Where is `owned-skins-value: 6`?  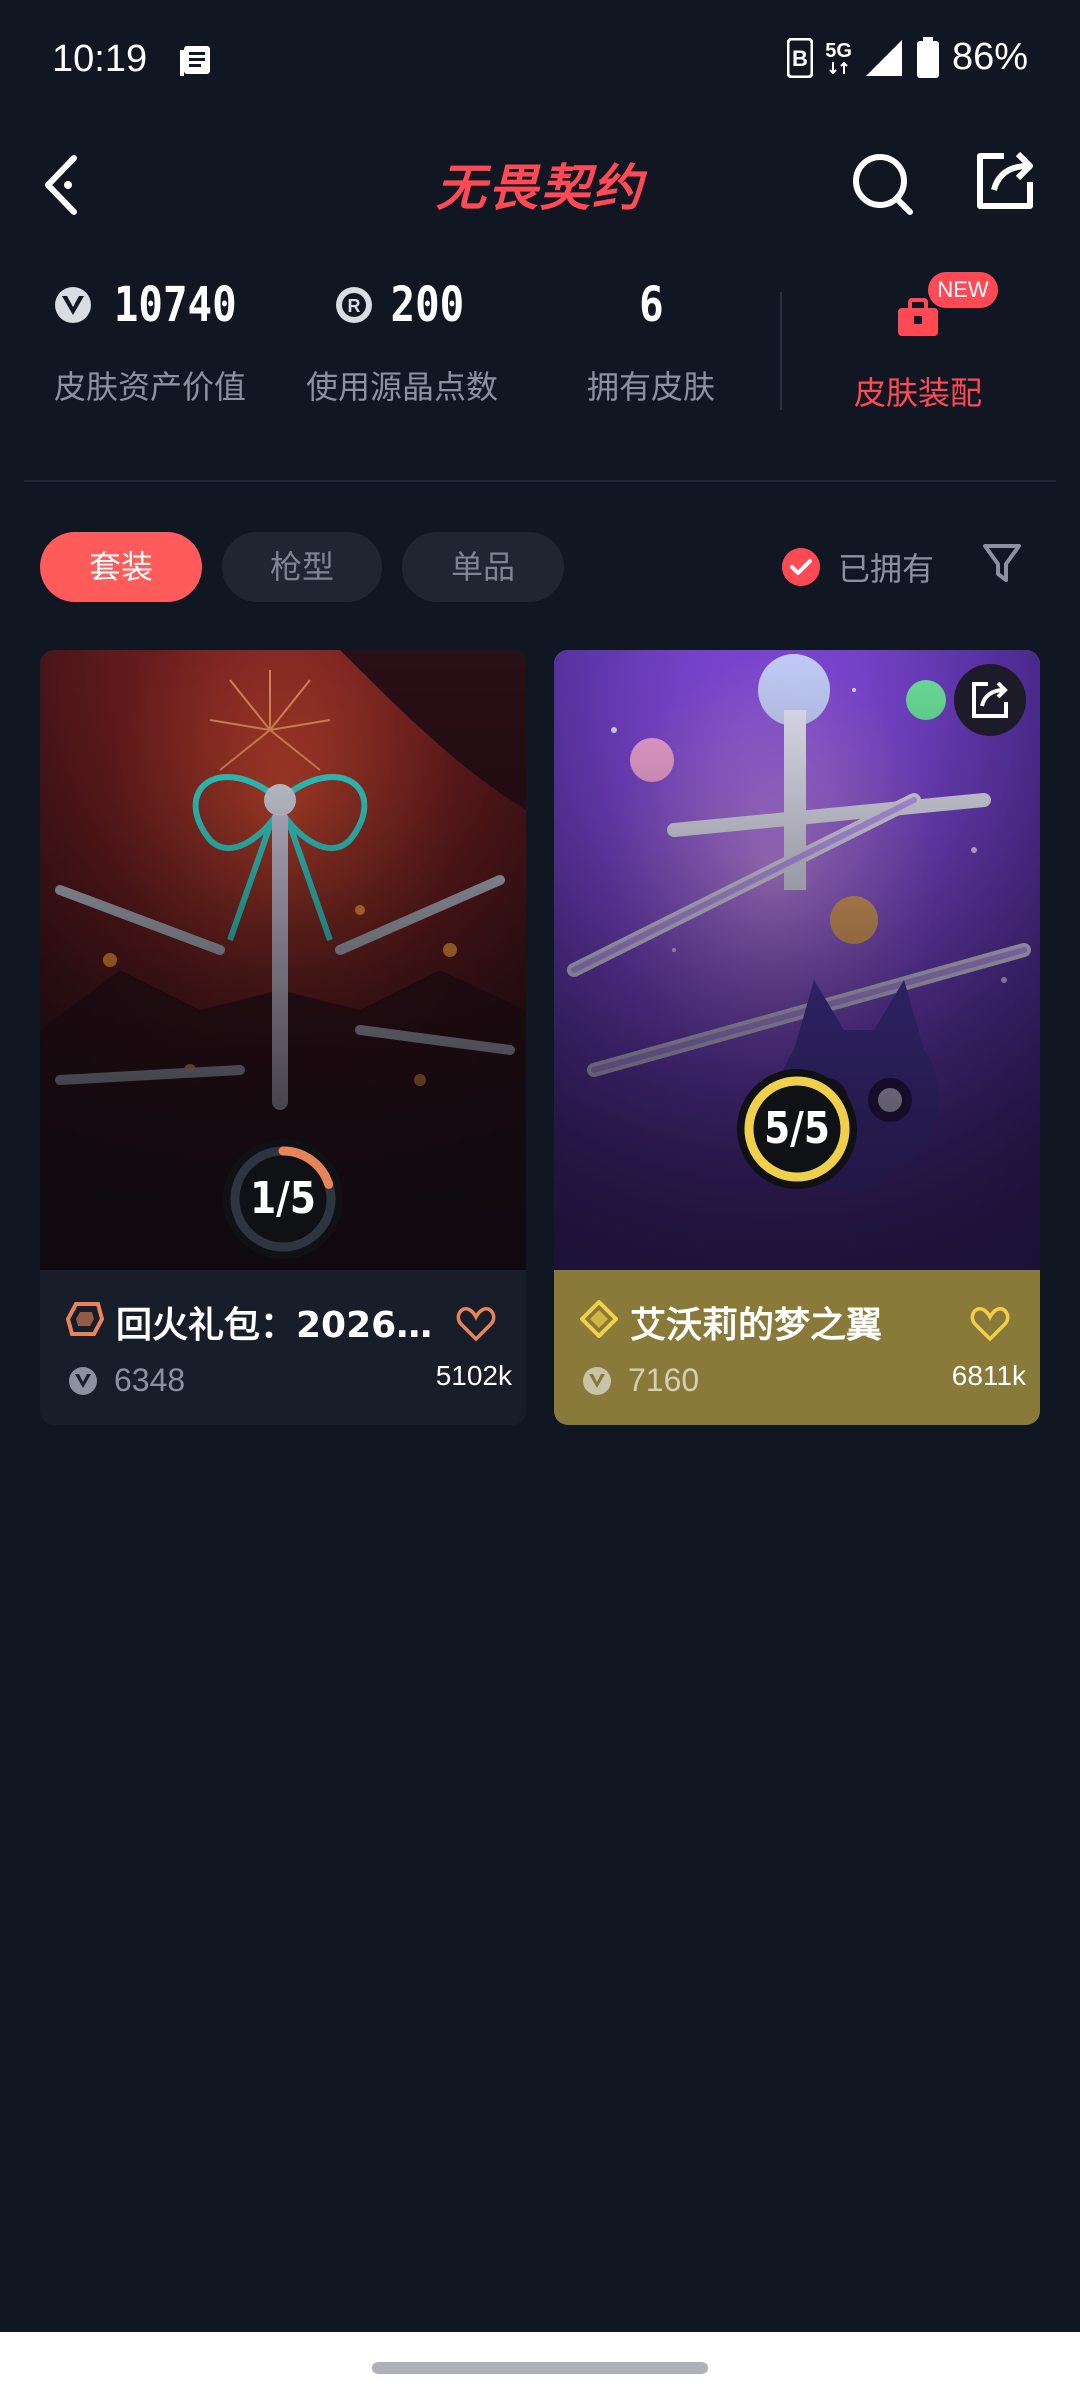 owned-skins-value: 6 is located at coordinates (651, 305).